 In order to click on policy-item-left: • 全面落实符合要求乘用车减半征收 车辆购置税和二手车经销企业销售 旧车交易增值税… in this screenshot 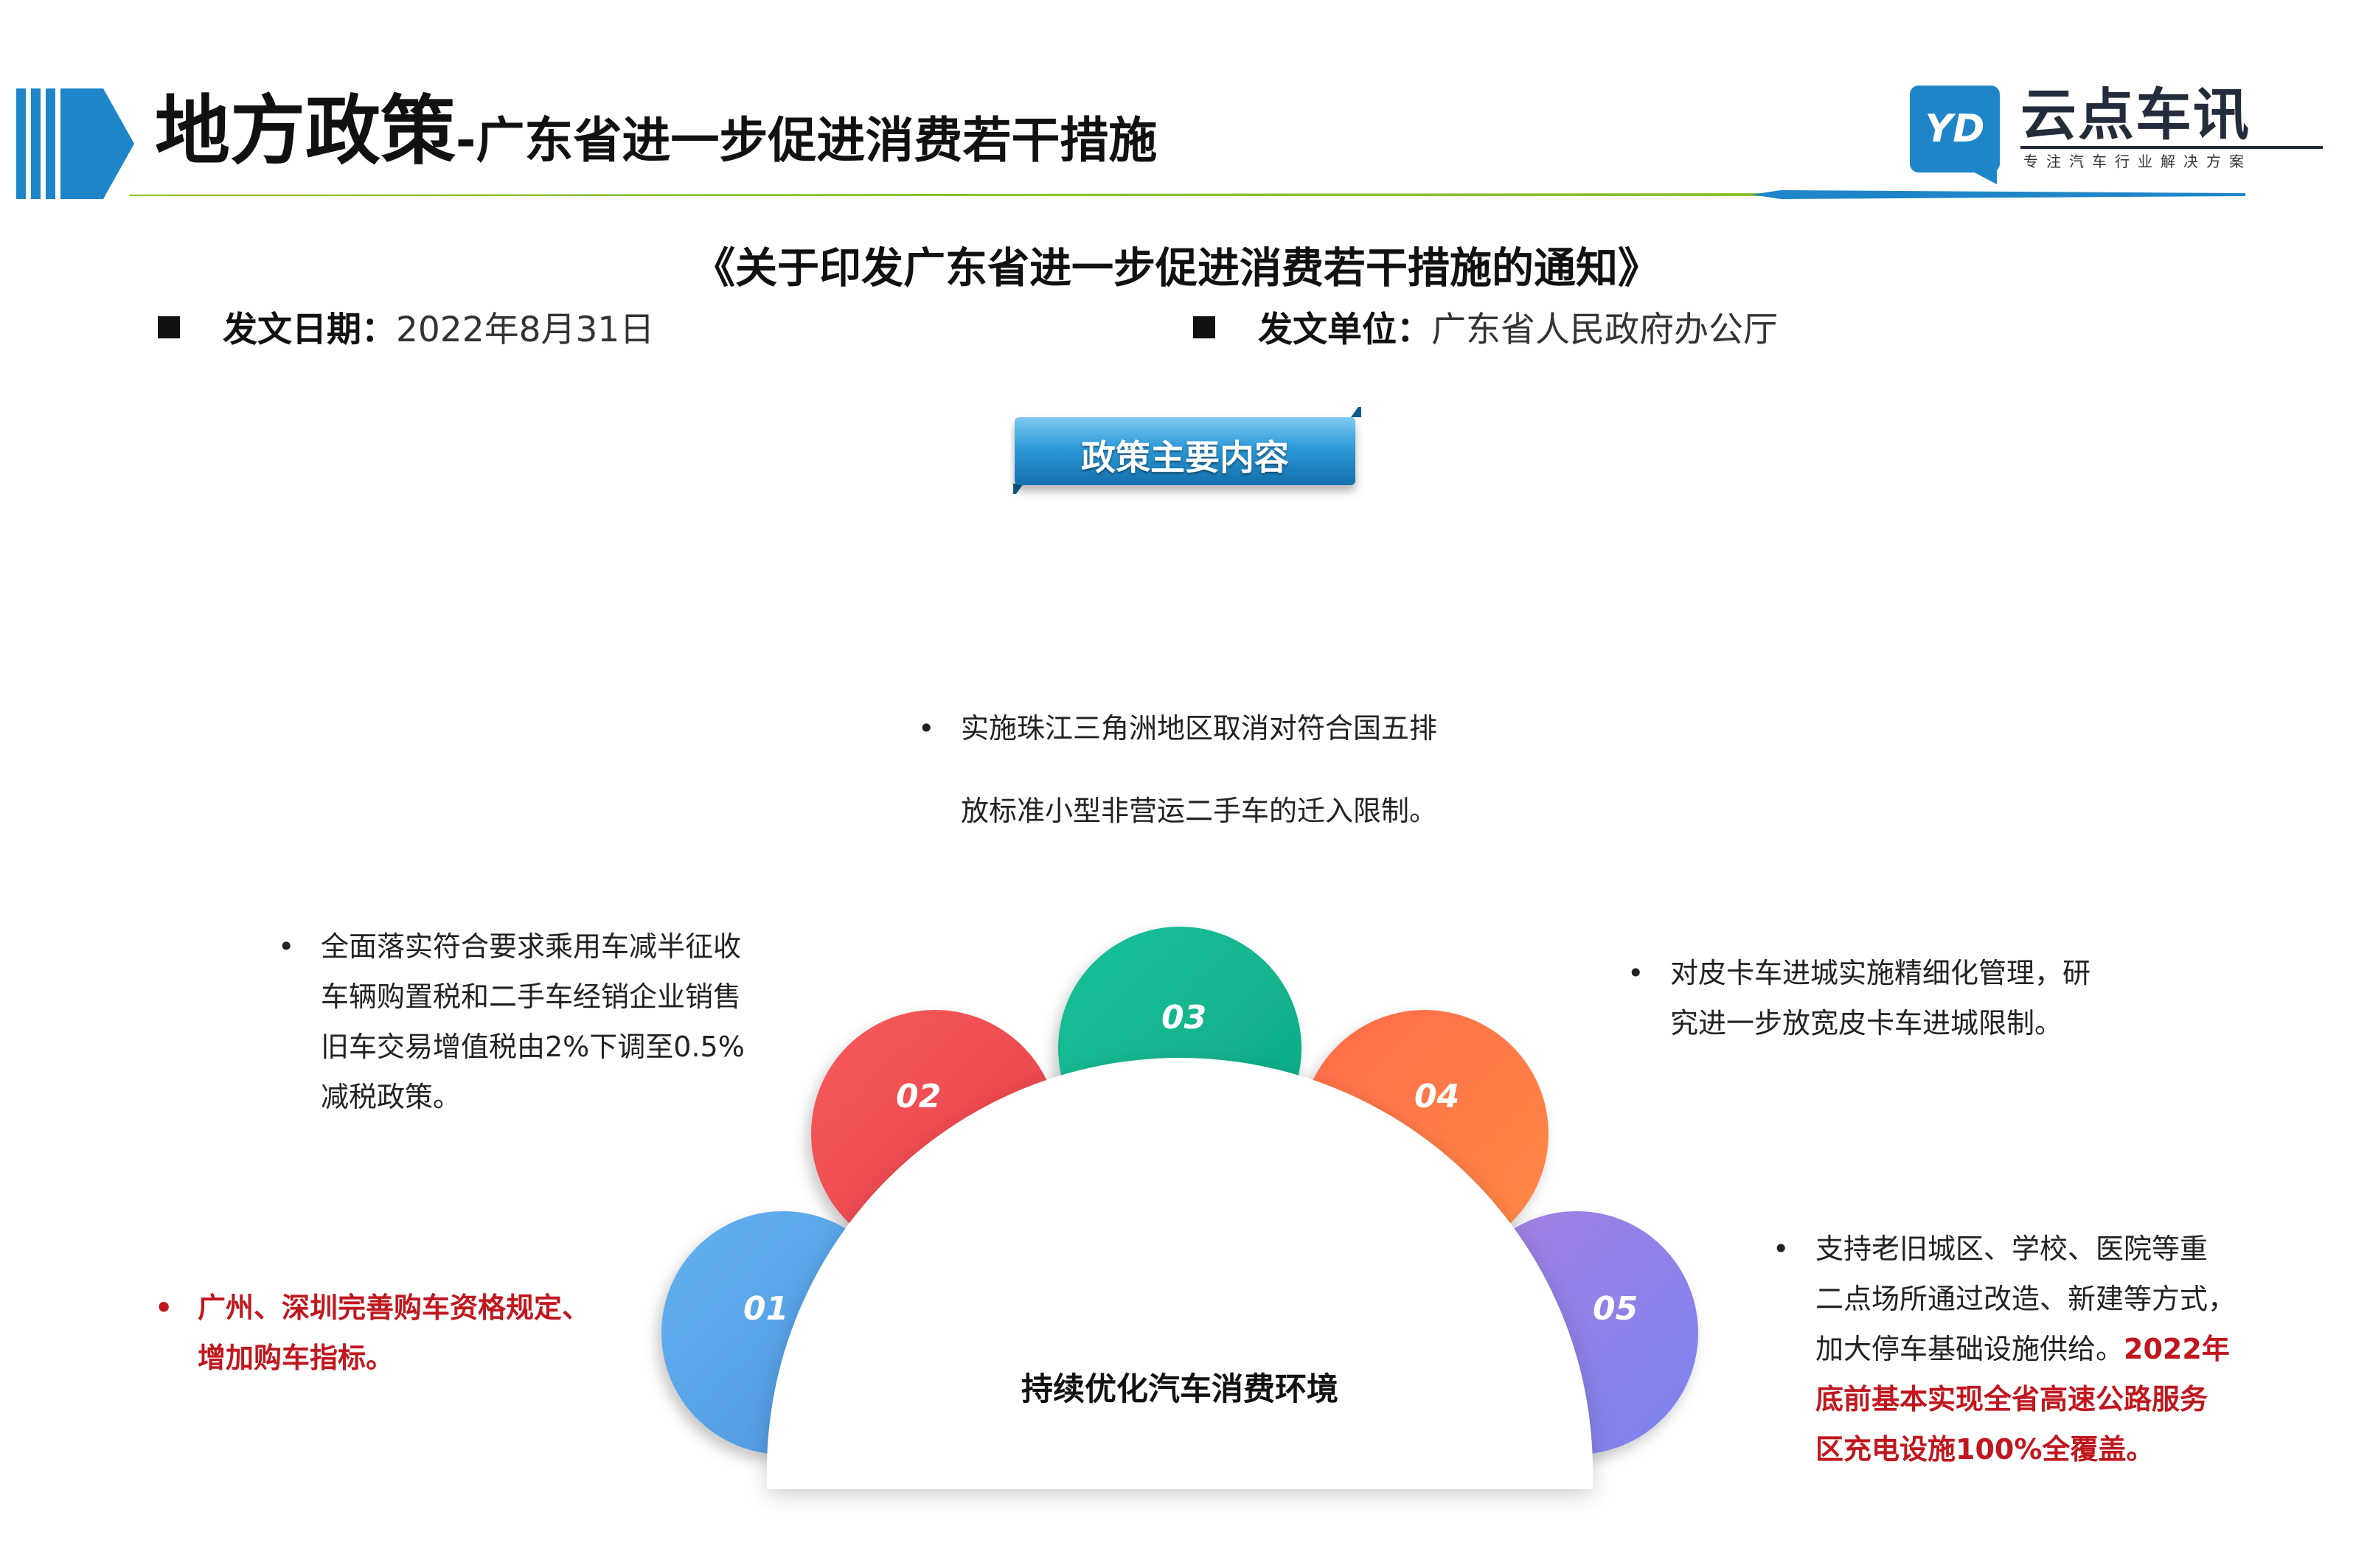, I will do `click(511, 1021)`.